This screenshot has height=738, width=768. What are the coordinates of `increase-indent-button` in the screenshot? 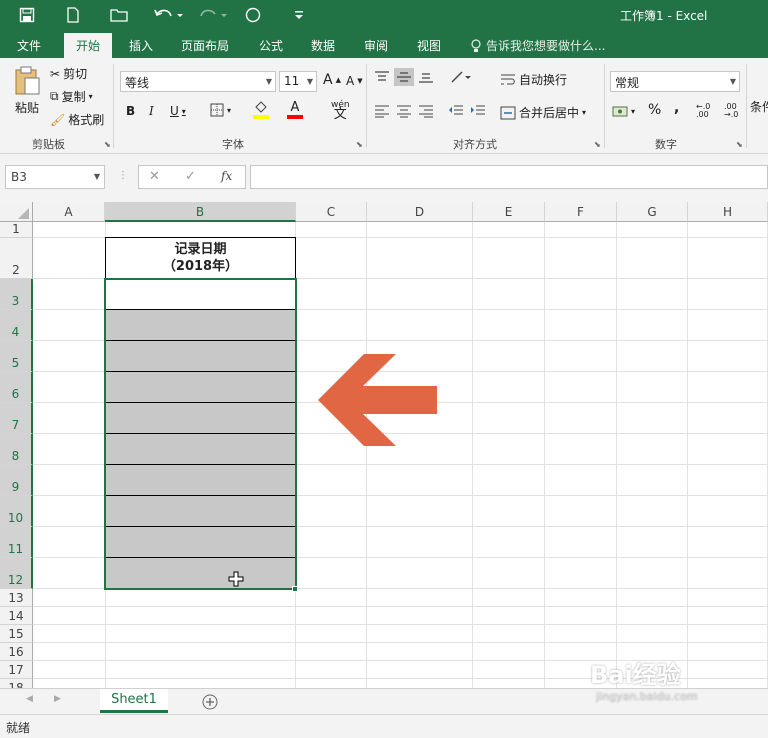 It's located at (478, 111).